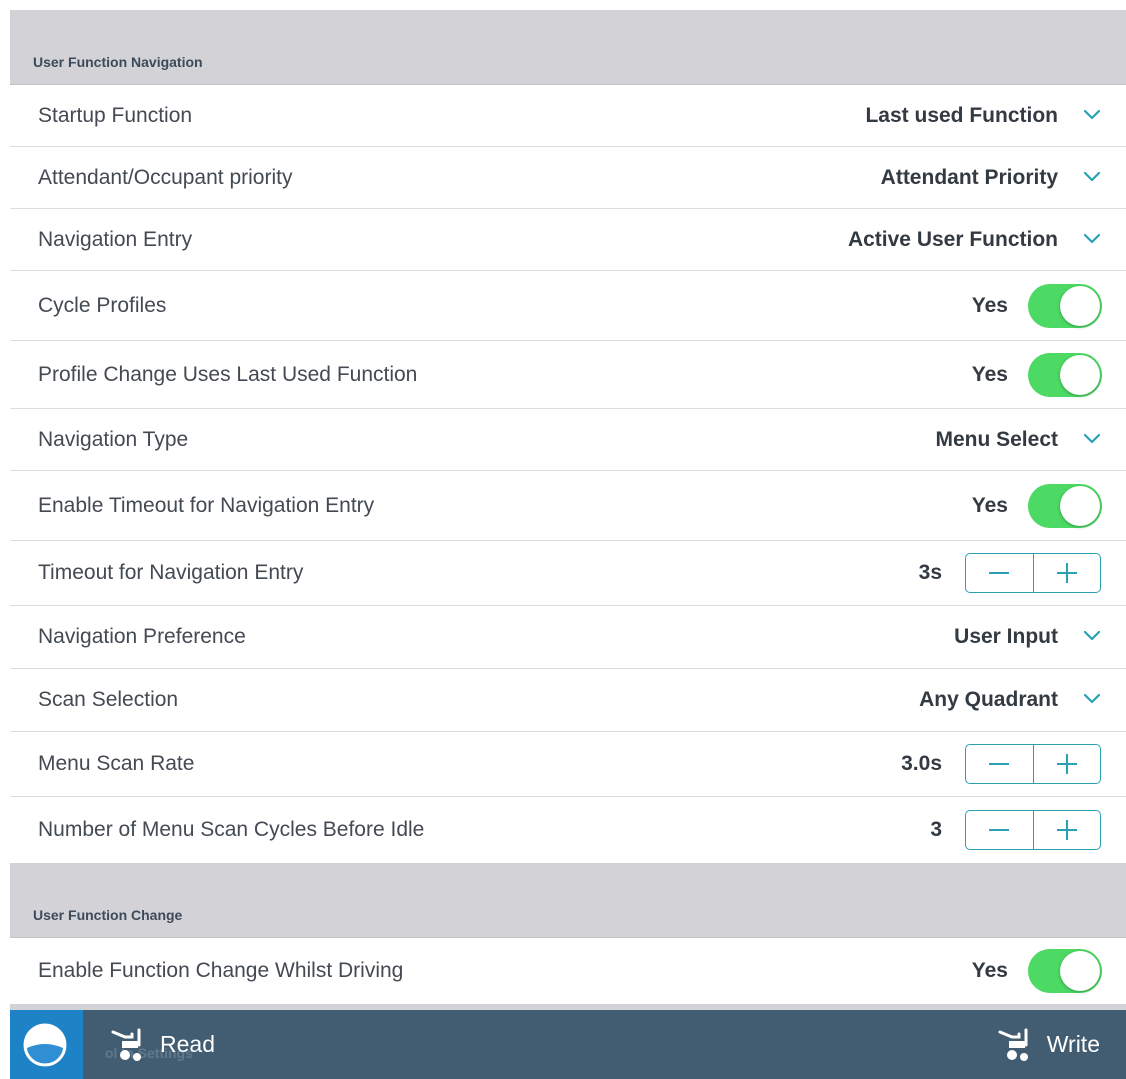 This screenshot has height=1079, width=1126. Describe the element at coordinates (568, 573) in the screenshot. I see `row-timeout: Timeout for Navigation Entry 3s` at that location.